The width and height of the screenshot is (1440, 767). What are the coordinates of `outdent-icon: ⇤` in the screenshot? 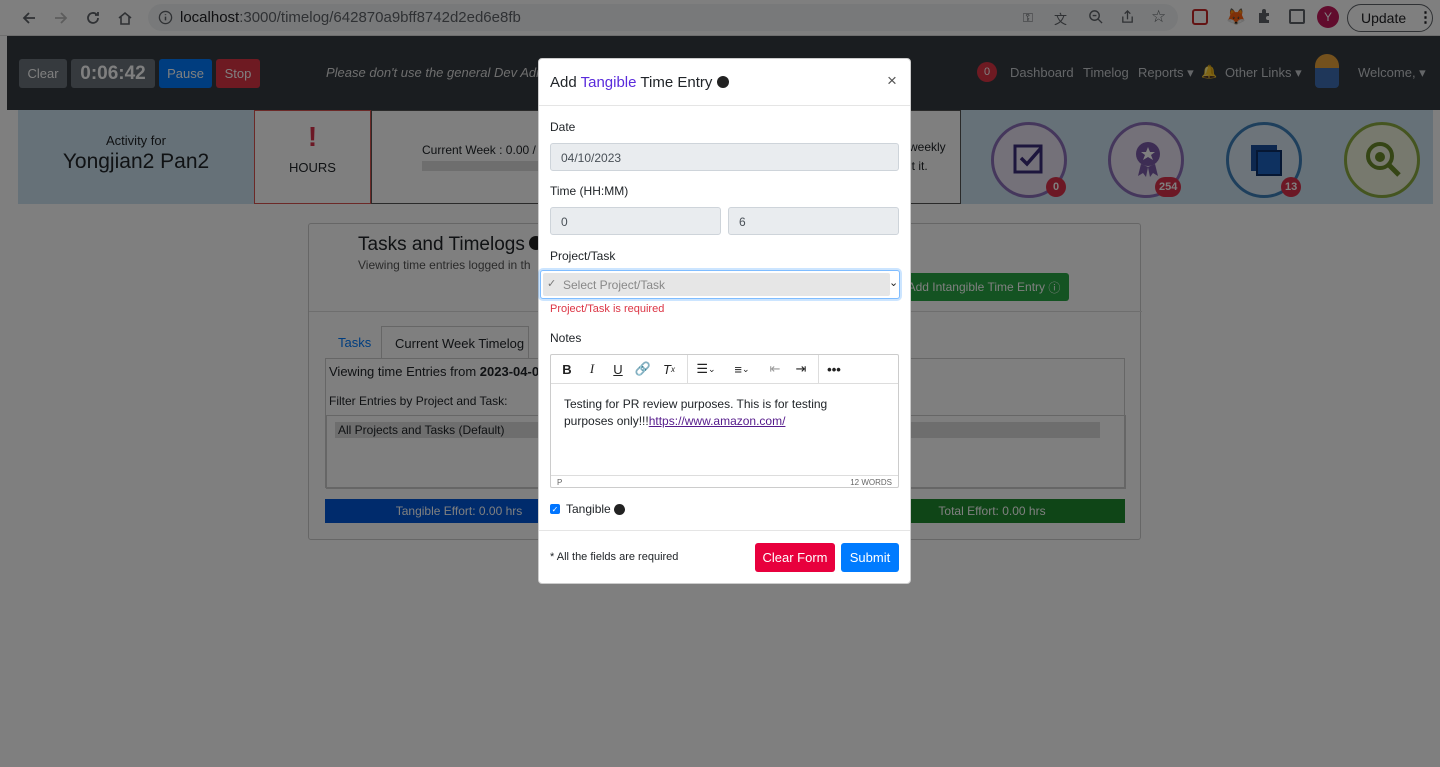 It's located at (775, 369).